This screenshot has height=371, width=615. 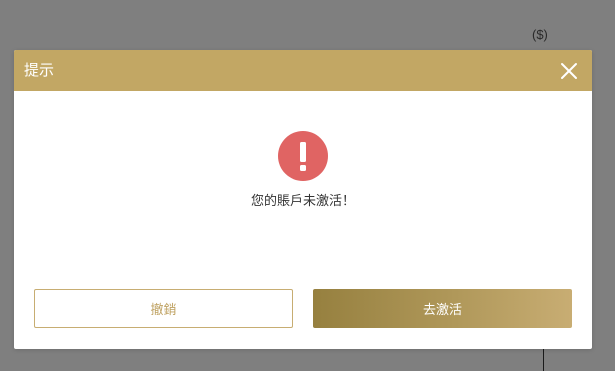 I want to click on activate-button-label: 去激活, so click(x=442, y=310).